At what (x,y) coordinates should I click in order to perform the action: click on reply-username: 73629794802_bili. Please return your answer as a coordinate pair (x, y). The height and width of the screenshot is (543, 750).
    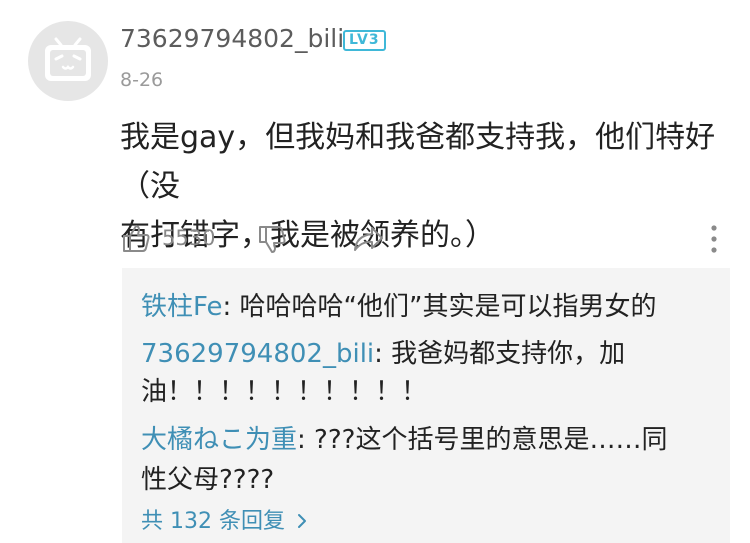
    Looking at the image, I should click on (257, 354).